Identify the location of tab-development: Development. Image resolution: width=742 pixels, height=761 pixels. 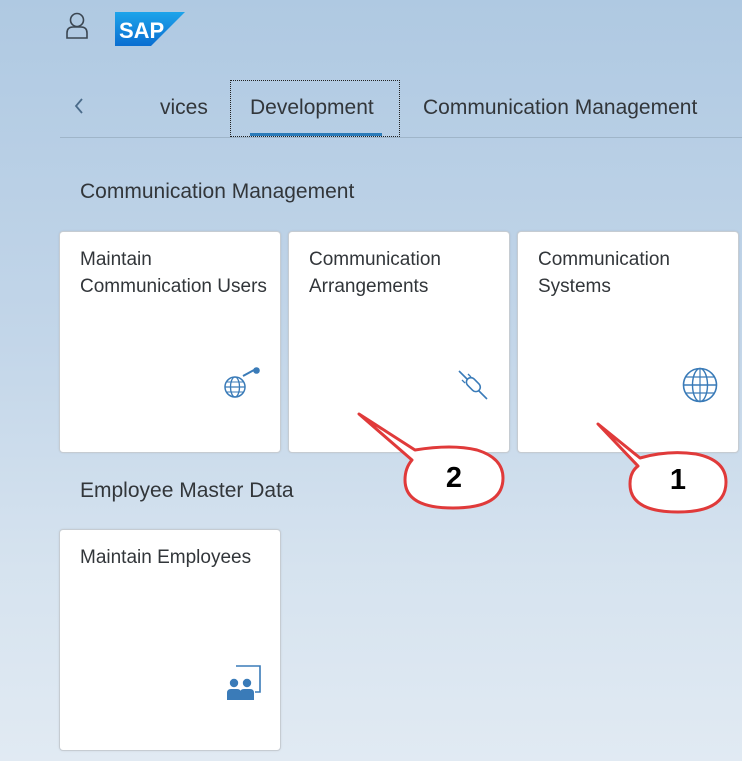
(312, 109).